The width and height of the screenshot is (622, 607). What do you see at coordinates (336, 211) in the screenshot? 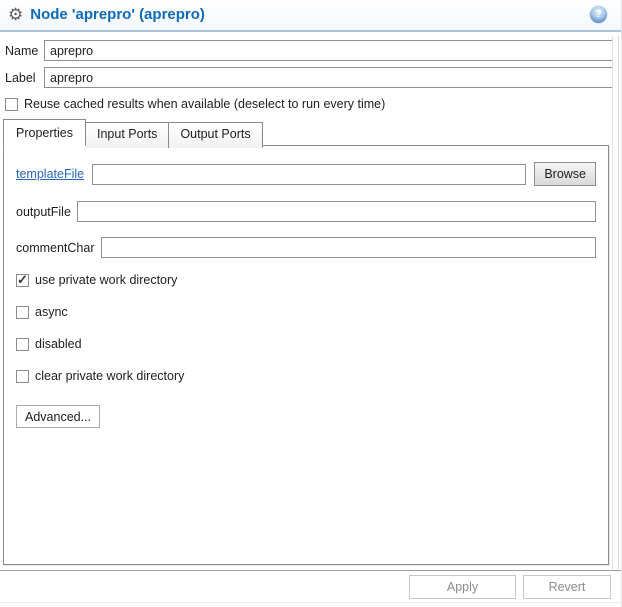
I see `output-file-input` at bounding box center [336, 211].